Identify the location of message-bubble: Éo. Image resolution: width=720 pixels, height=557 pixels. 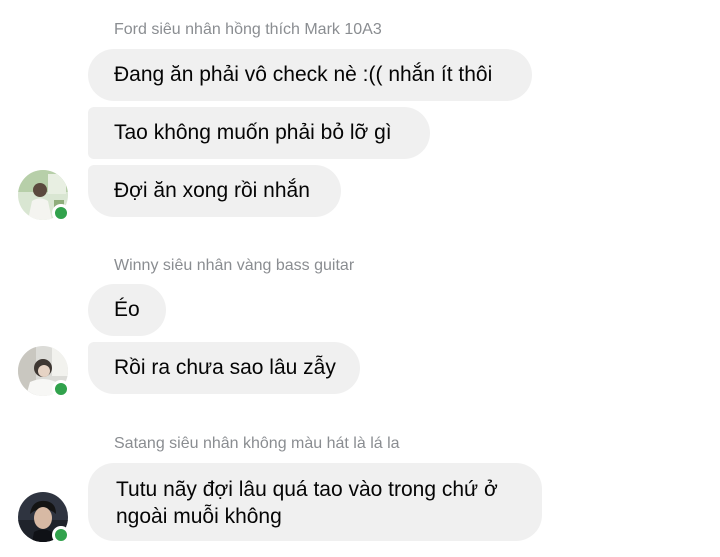
(127, 310).